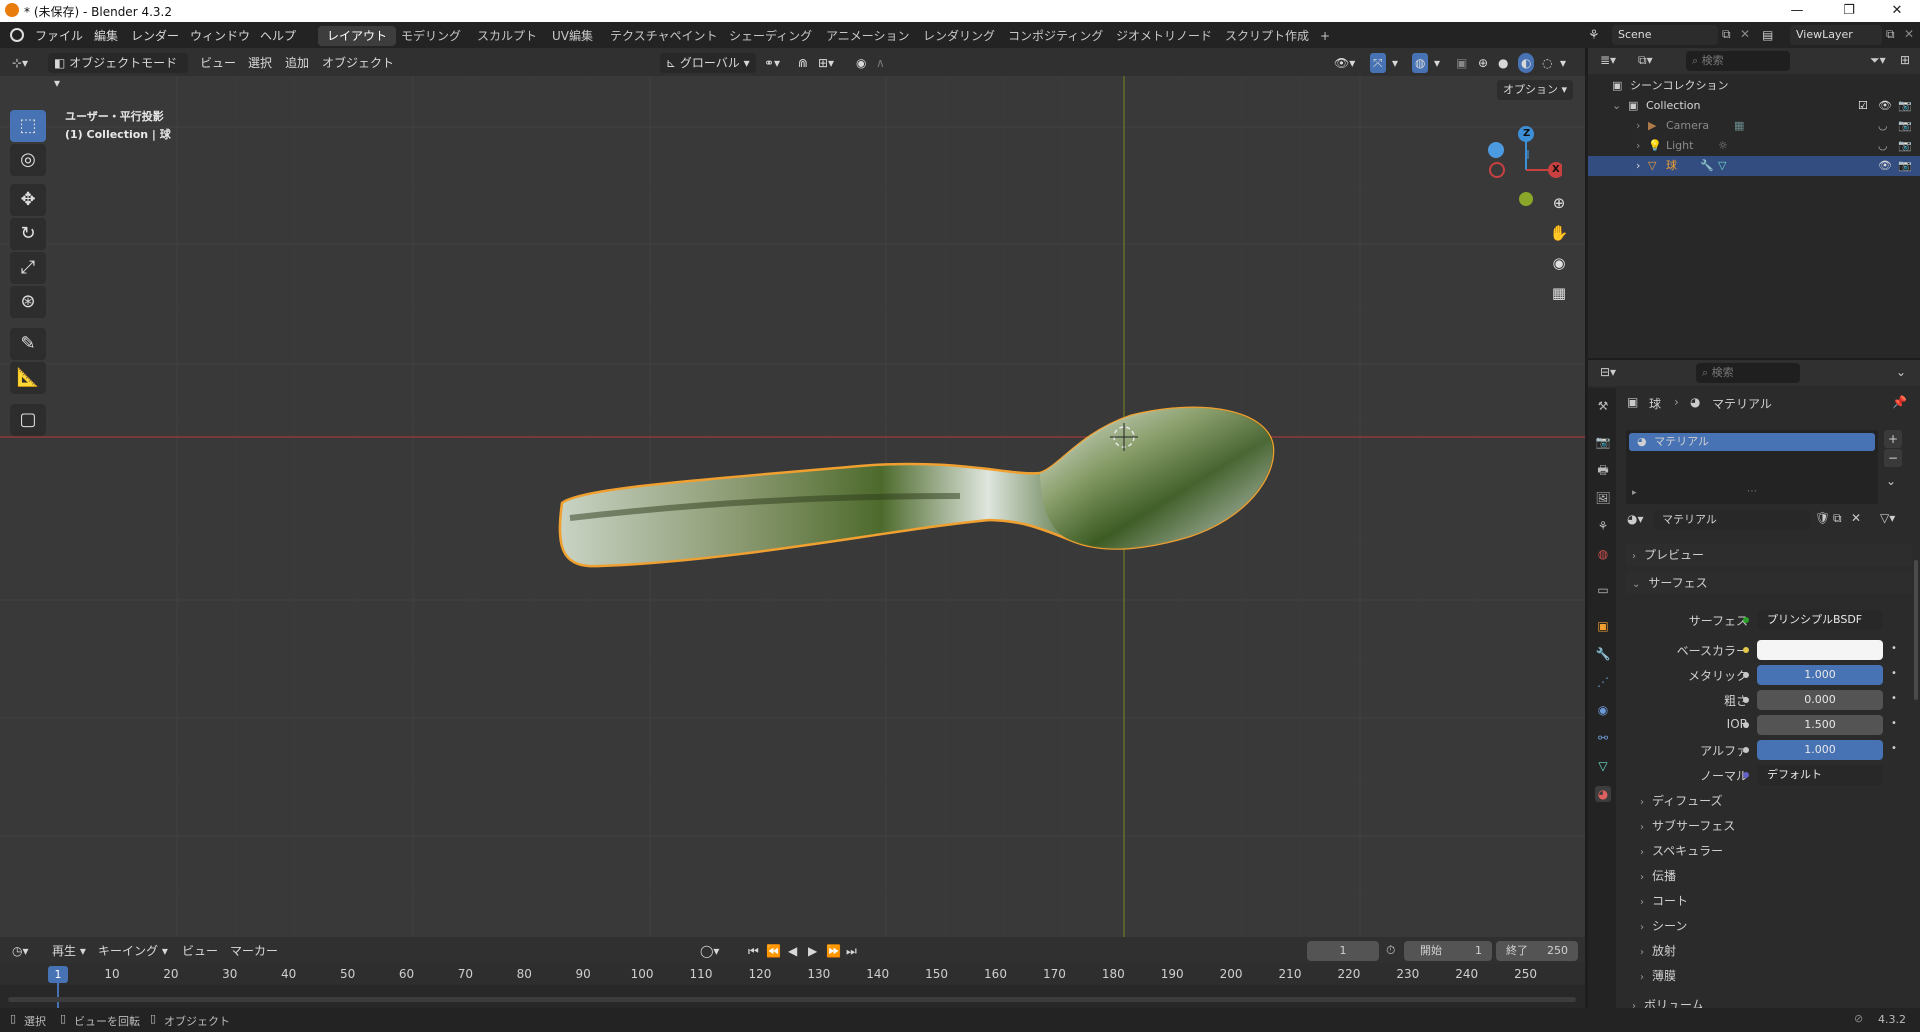 The height and width of the screenshot is (1032, 1920). What do you see at coordinates (1909, 34) in the screenshot?
I see `delete-view-layer-icon: ✕` at bounding box center [1909, 34].